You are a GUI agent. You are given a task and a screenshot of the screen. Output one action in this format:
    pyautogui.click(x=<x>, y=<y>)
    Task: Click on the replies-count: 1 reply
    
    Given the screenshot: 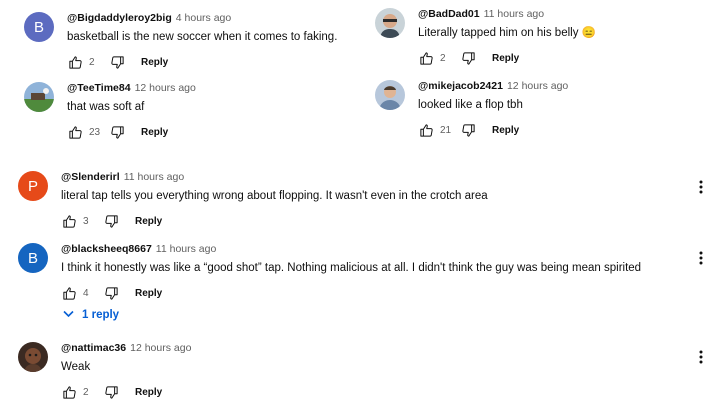 What is the action you would take?
    pyautogui.click(x=101, y=315)
    